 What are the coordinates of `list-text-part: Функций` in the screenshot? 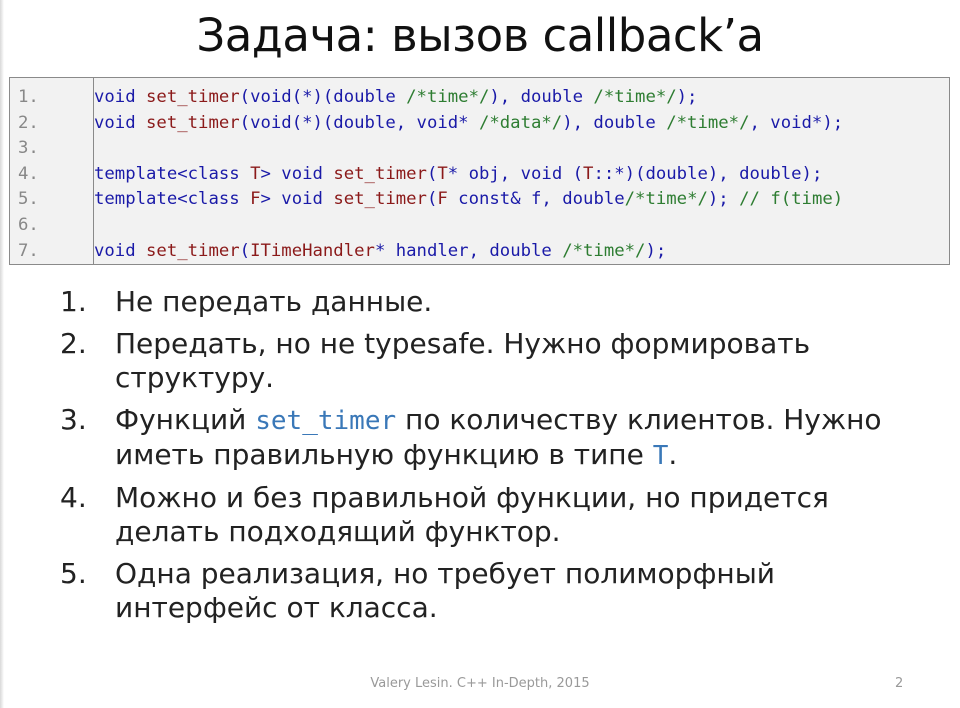 It's located at (185, 419).